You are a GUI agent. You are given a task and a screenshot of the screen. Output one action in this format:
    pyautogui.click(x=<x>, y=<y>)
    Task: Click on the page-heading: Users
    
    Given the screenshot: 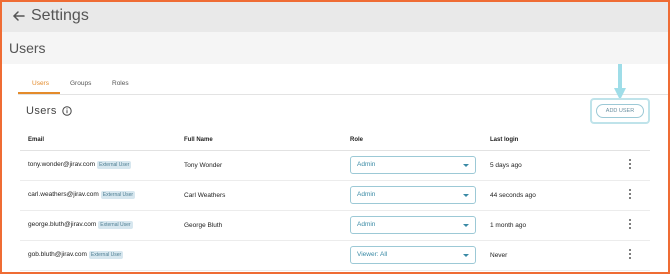 What is the action you would take?
    pyautogui.click(x=27, y=48)
    